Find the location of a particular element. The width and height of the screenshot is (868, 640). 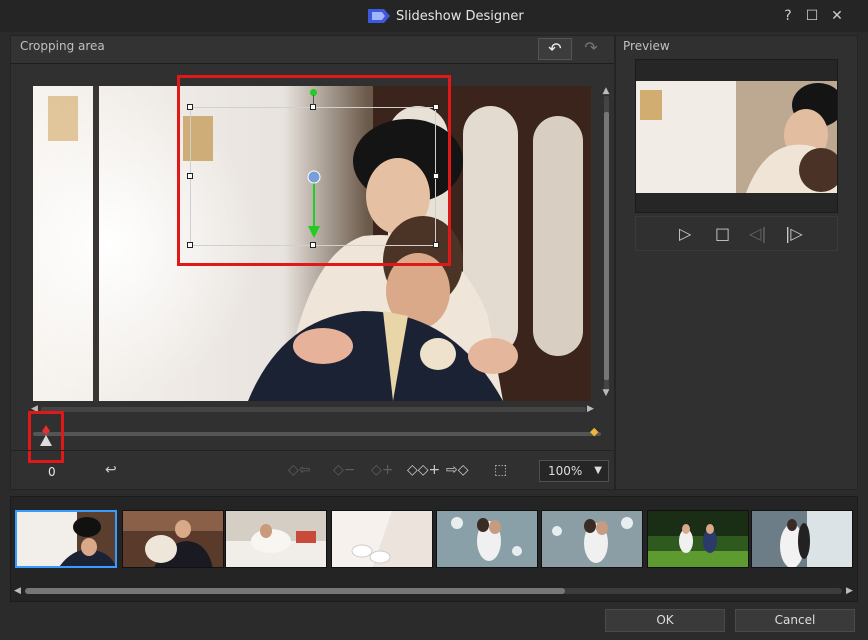

title-bar: Slideshow Designer ? ☐ ✕ is located at coordinates (434, 16).